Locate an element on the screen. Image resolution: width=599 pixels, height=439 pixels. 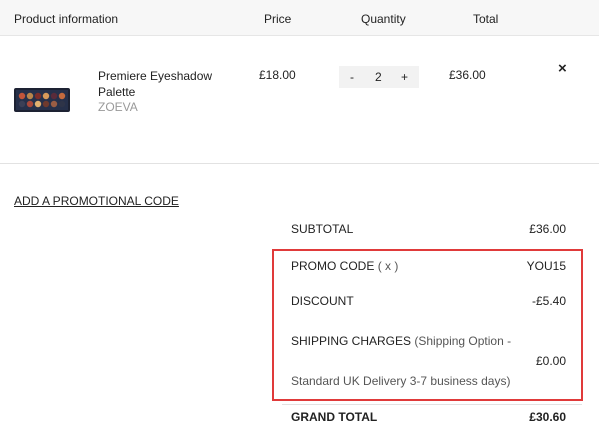
shipping-label: SHIPPING CHARGES is located at coordinates (351, 341).